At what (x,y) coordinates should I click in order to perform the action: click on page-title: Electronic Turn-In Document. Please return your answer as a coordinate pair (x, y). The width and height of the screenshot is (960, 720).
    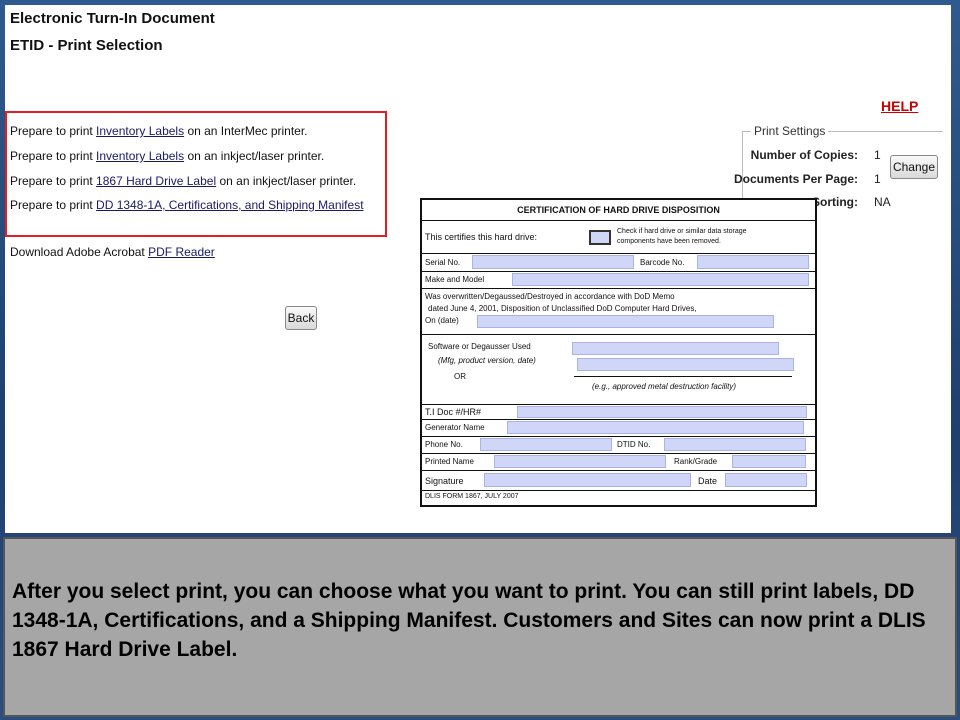
    Looking at the image, I should click on (112, 18).